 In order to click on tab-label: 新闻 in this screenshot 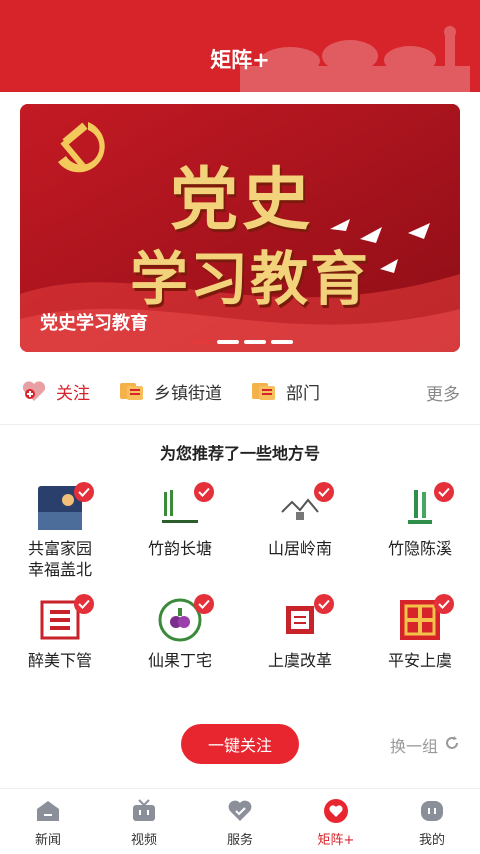, I will do `click(47, 840)`.